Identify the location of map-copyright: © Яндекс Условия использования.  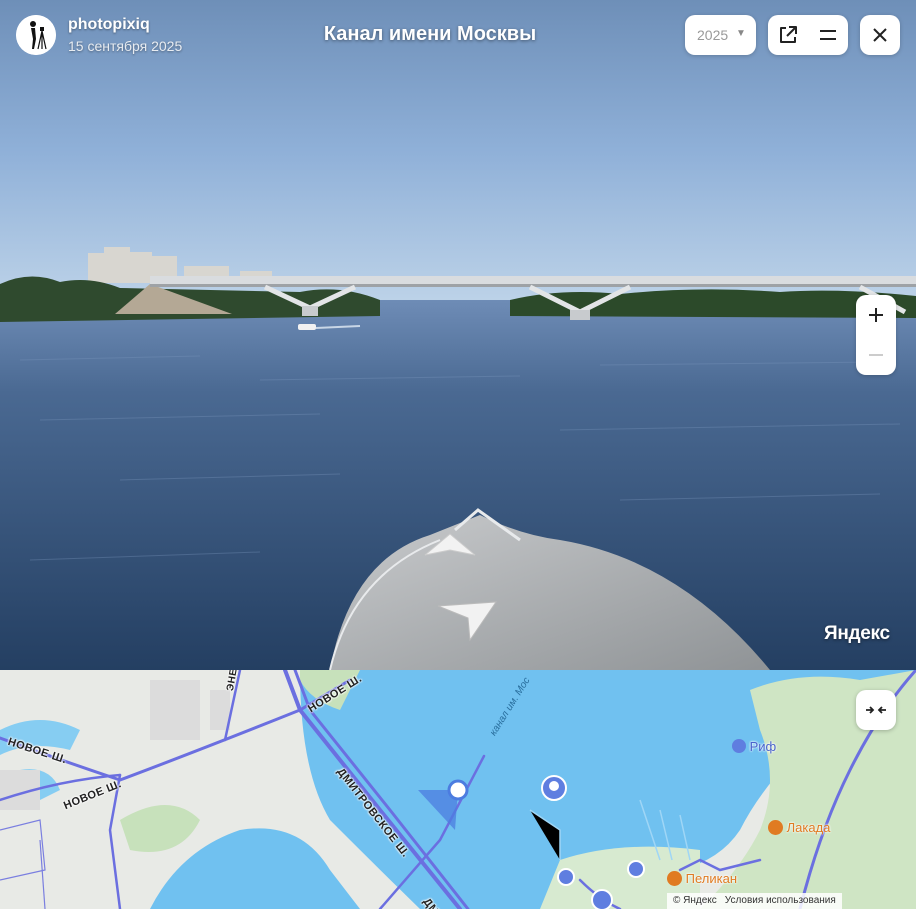
(754, 901).